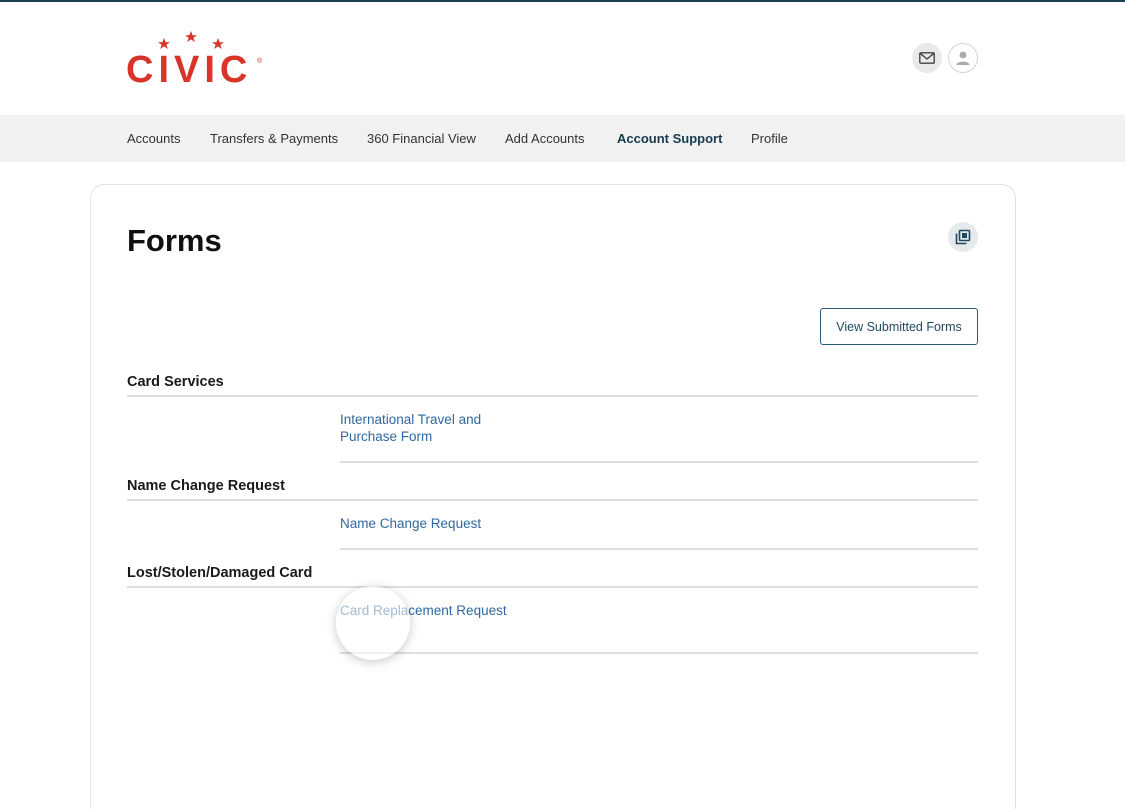  Describe the element at coordinates (175, 382) in the screenshot. I see `section-title-card-services: Card Services` at that location.